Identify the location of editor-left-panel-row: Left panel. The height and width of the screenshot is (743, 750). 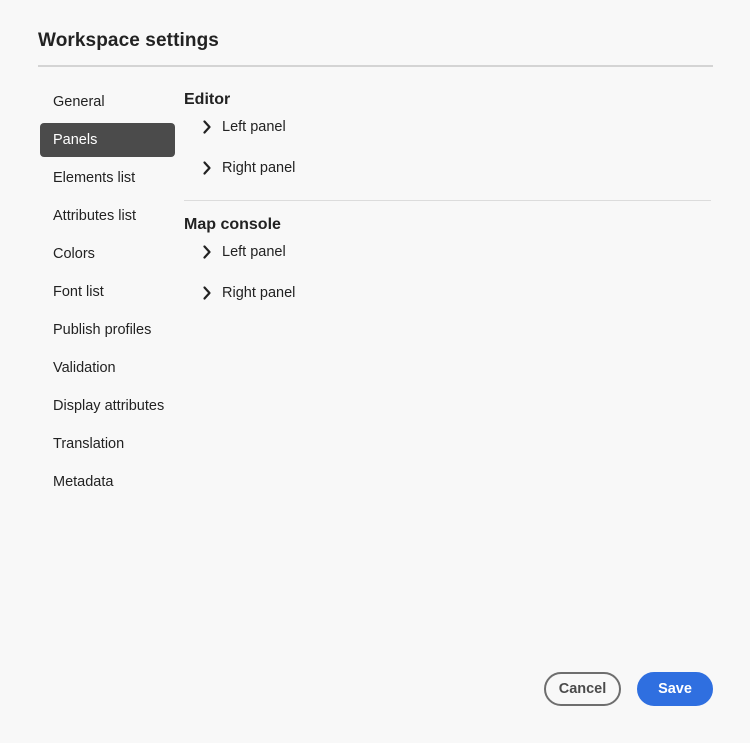
(447, 138).